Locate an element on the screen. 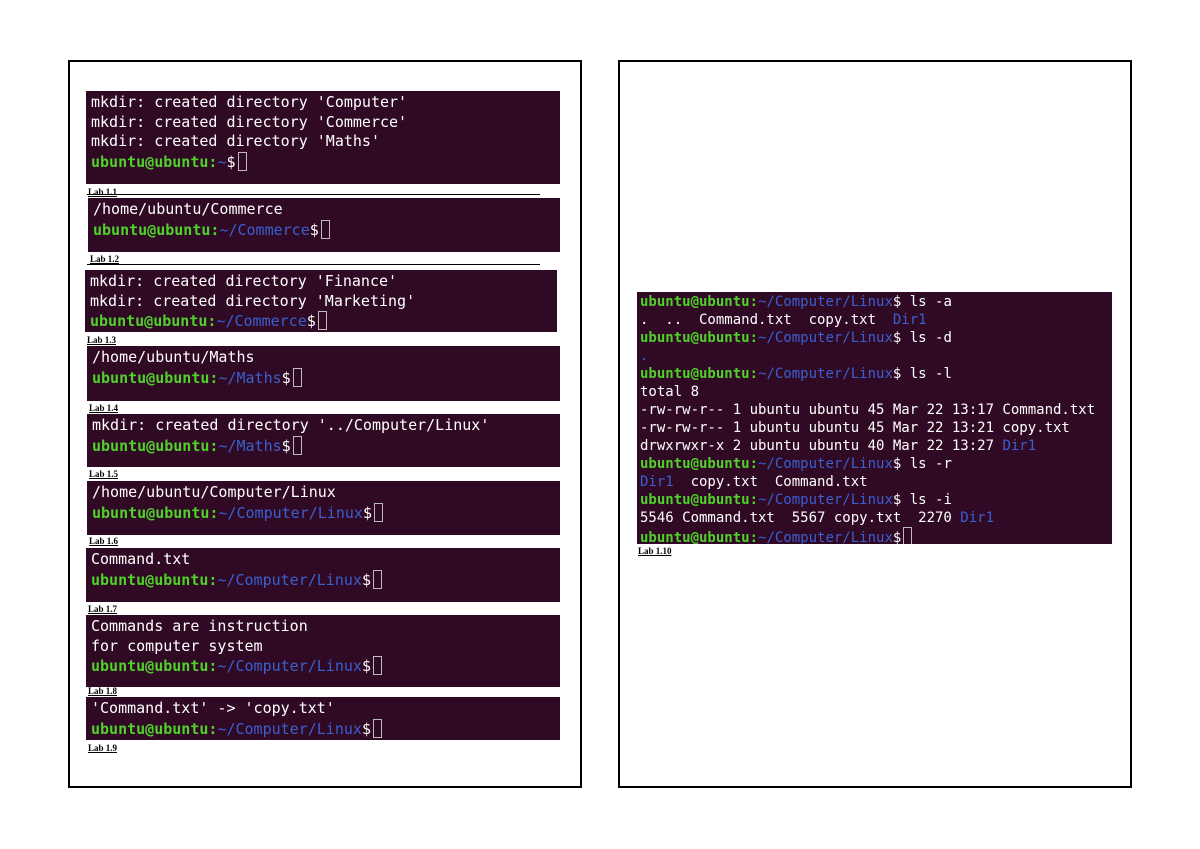 This screenshot has width=1200, height=849. lab-caption: Lab 1.4 is located at coordinates (104, 408).